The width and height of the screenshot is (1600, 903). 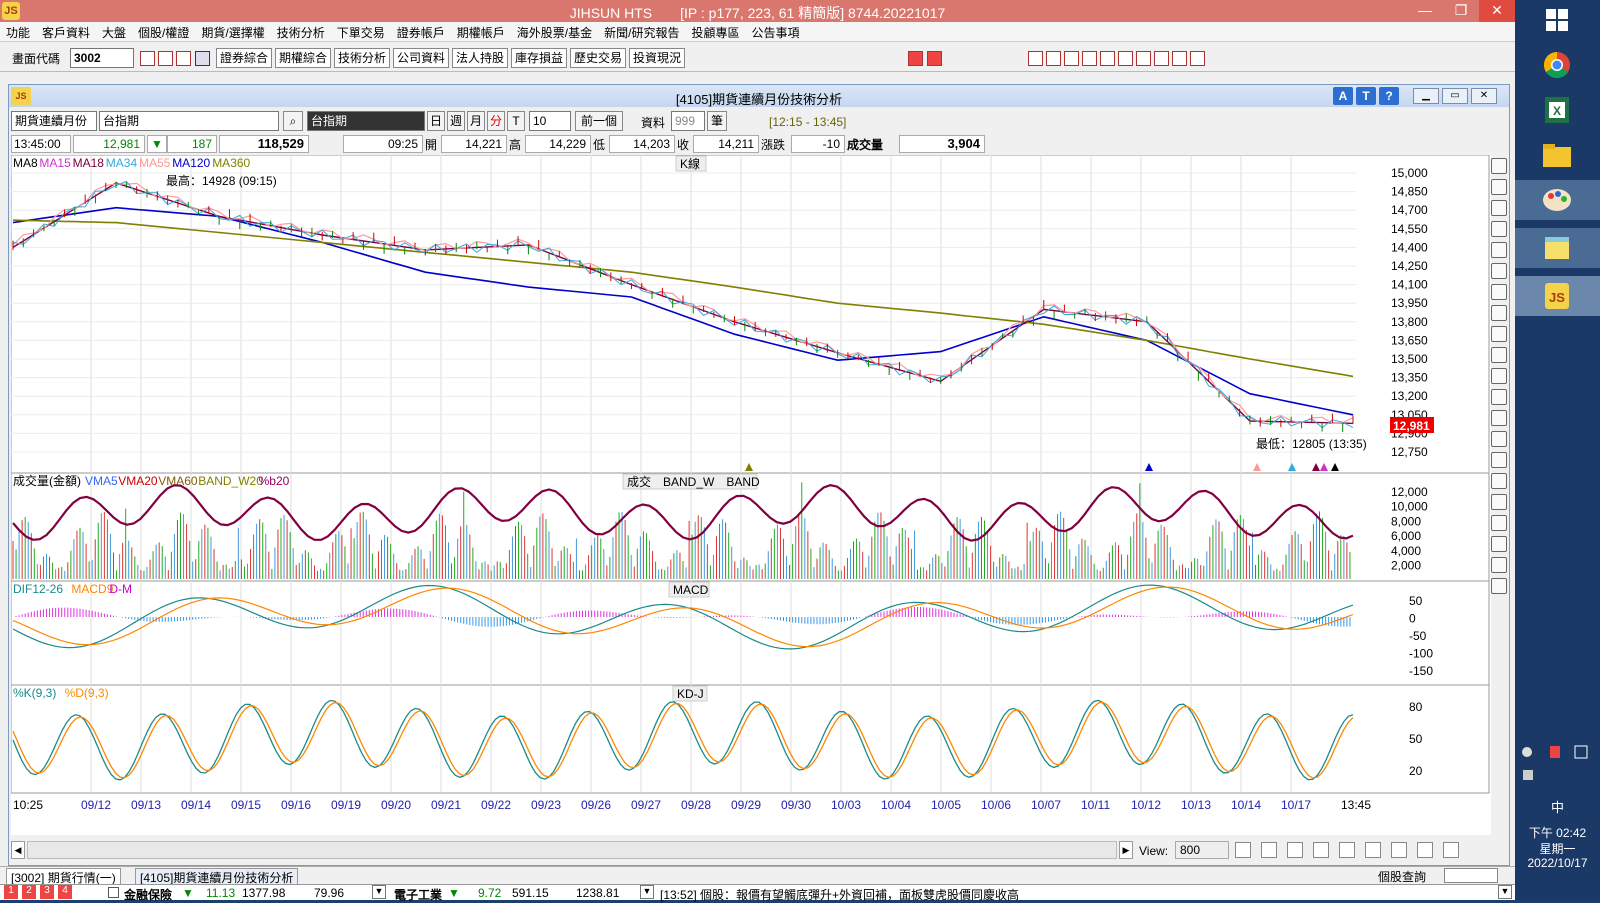 What do you see at coordinates (1557, 65) in the screenshot?
I see `chrome-icon` at bounding box center [1557, 65].